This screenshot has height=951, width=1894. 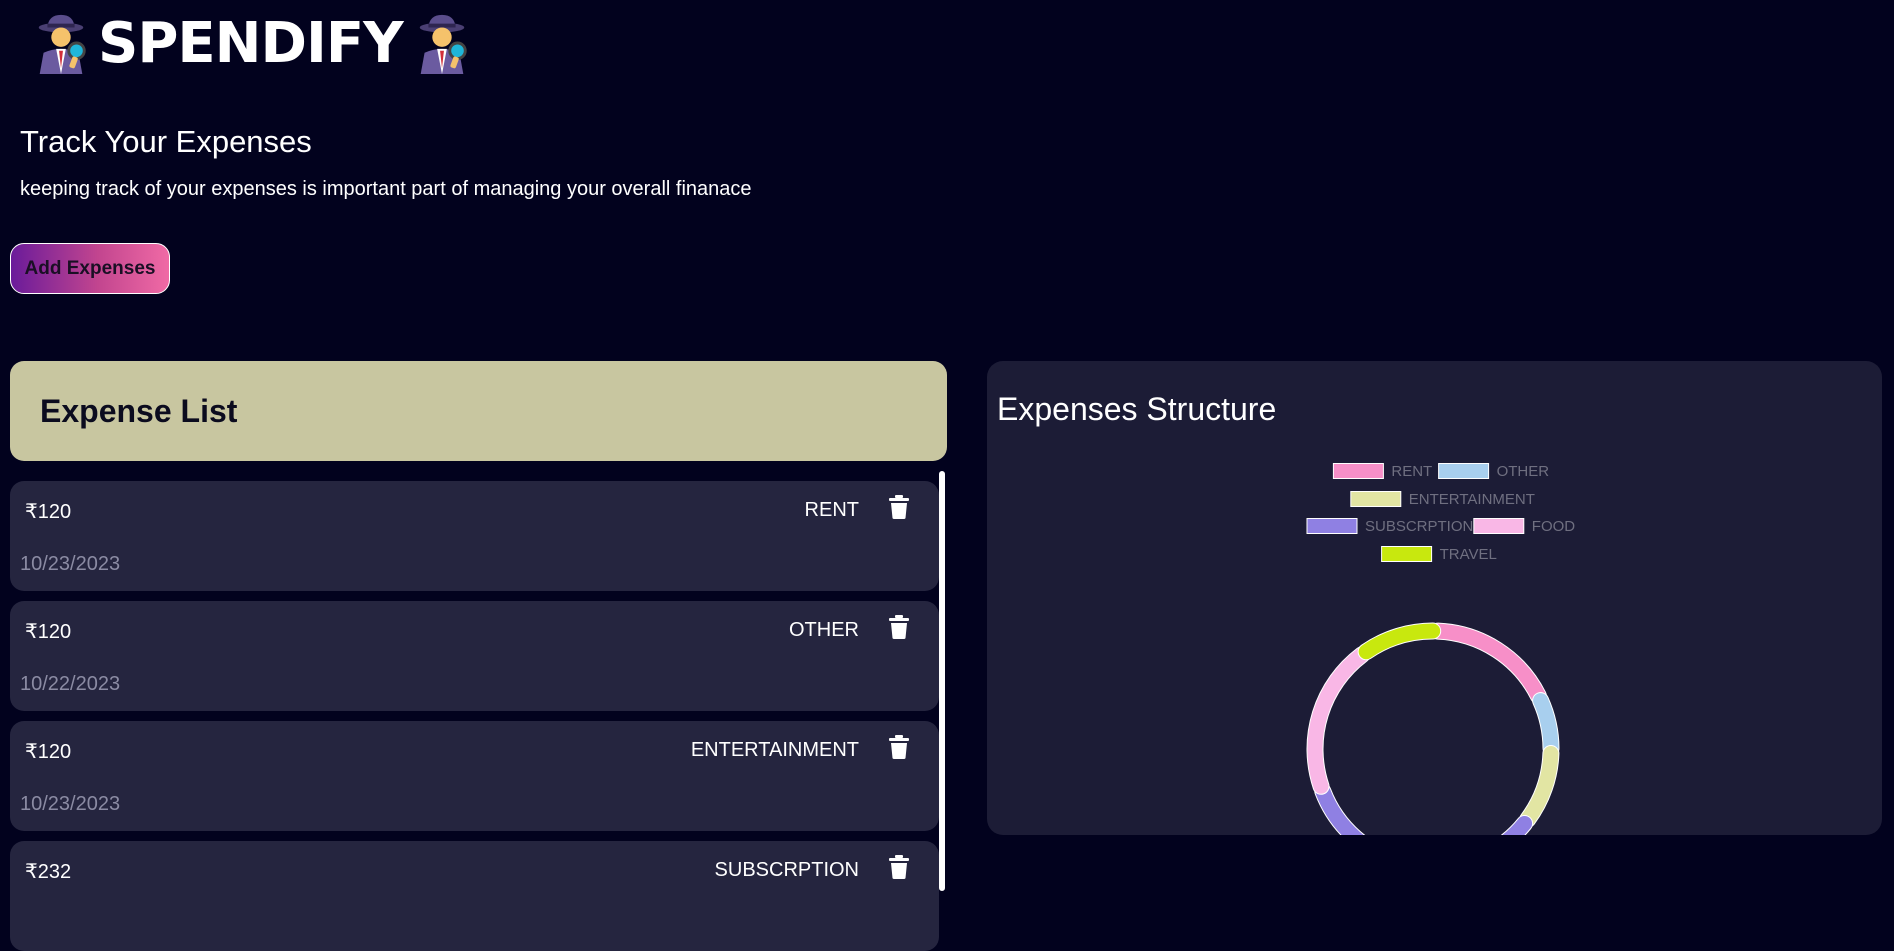 I want to click on expense-list-header: Expense List, so click(x=478, y=411).